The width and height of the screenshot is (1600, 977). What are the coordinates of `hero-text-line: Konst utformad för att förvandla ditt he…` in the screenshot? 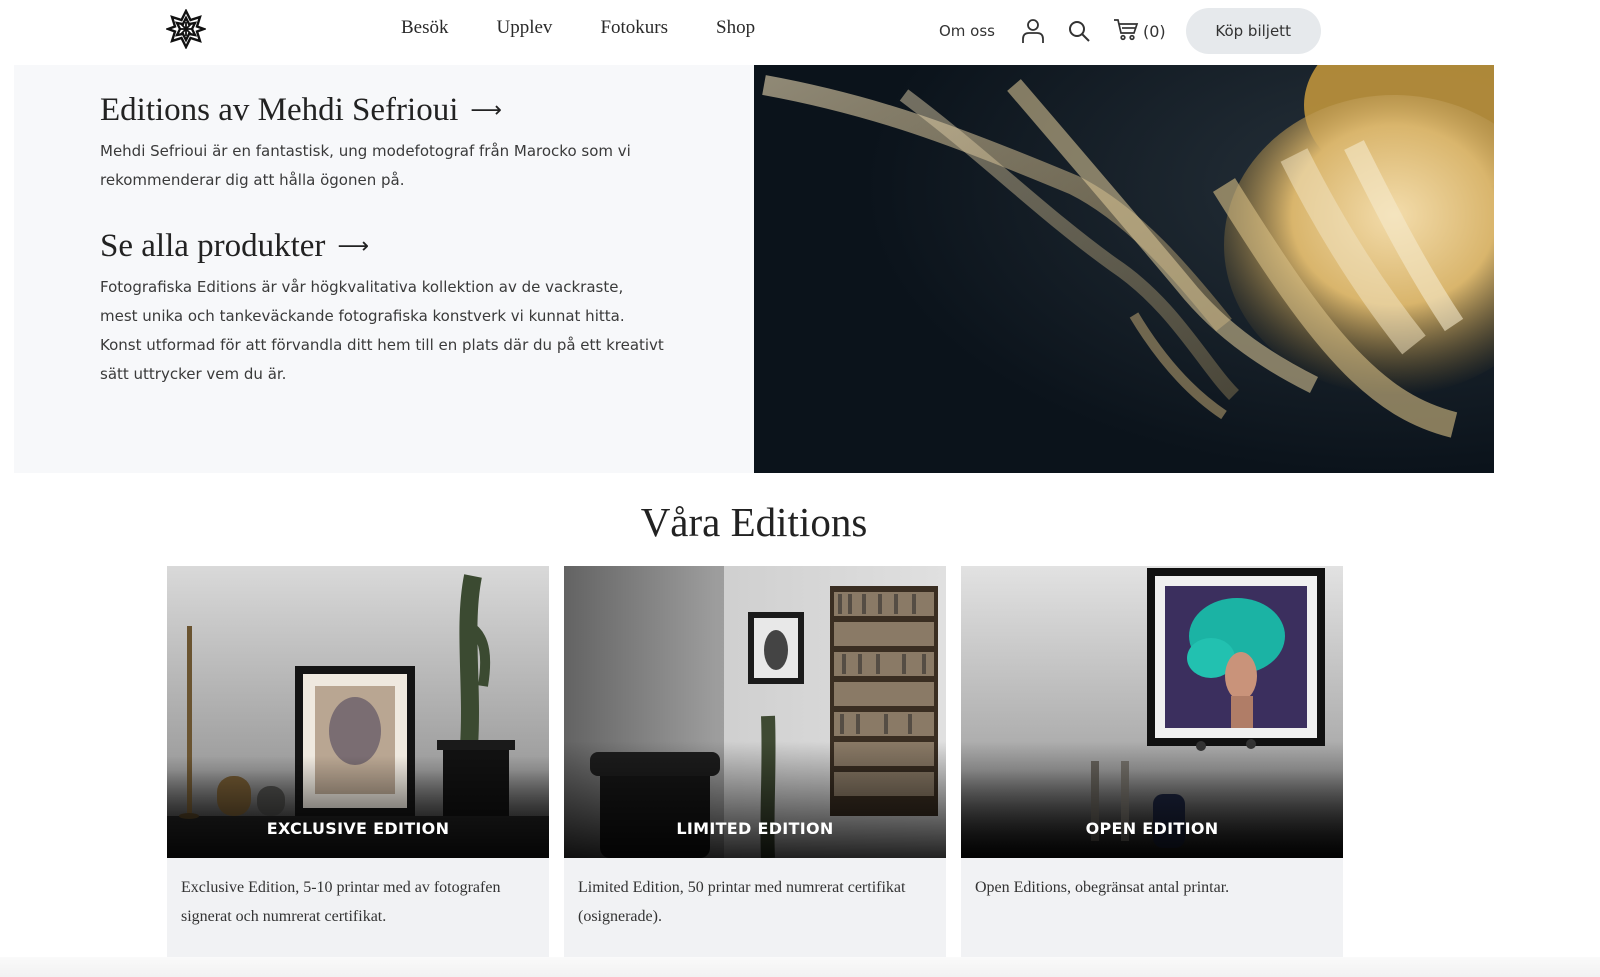 It's located at (382, 345).